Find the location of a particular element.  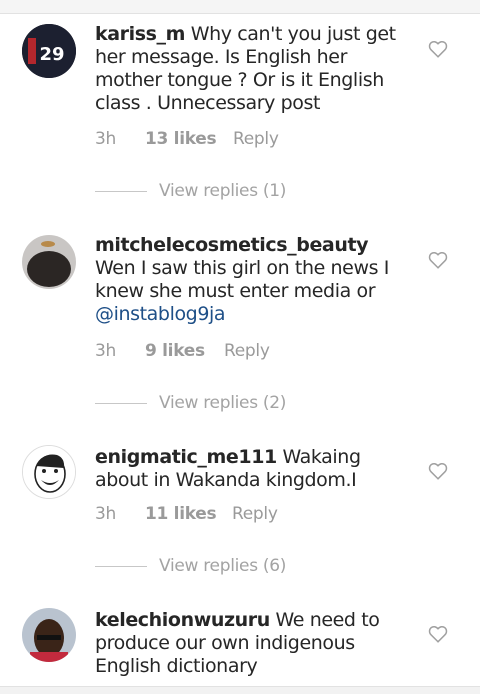

comment-likes: 13 likes is located at coordinates (189, 139).